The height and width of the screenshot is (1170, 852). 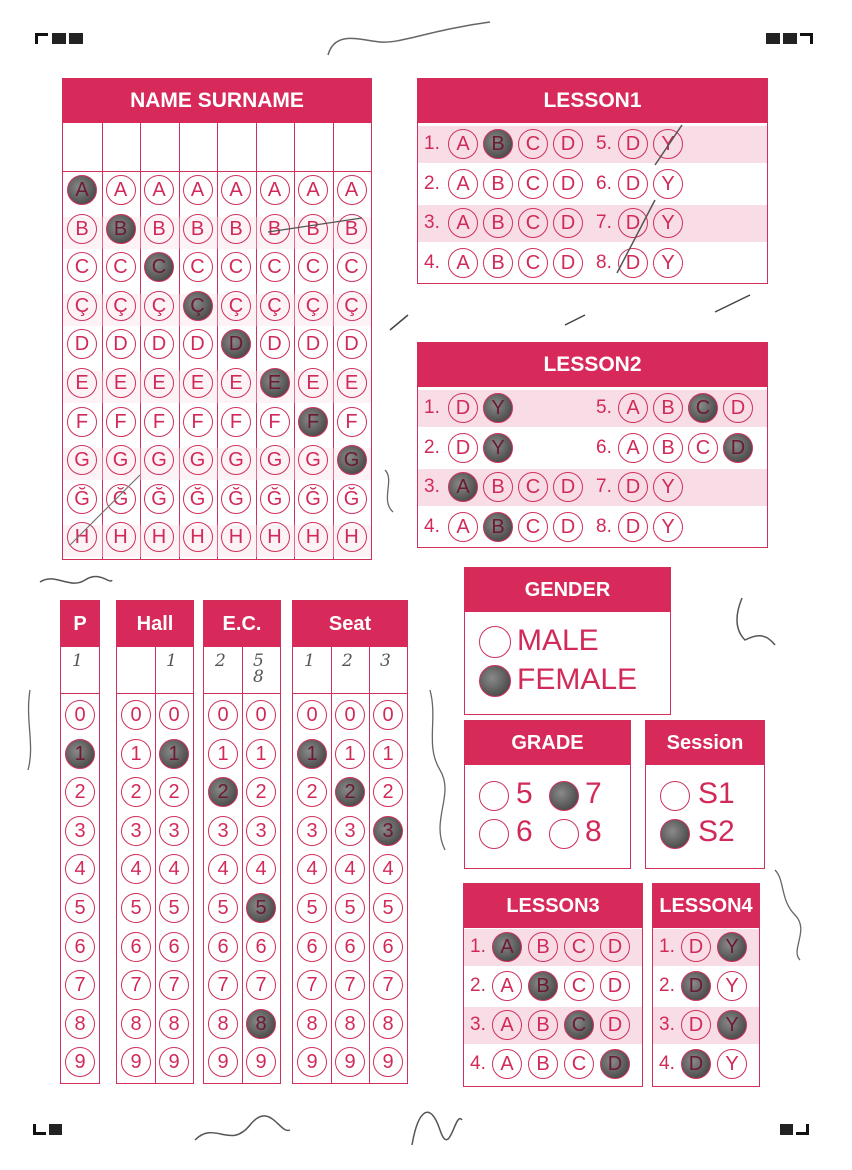 I want to click on p-digit-bubble: 4, so click(x=80, y=869).